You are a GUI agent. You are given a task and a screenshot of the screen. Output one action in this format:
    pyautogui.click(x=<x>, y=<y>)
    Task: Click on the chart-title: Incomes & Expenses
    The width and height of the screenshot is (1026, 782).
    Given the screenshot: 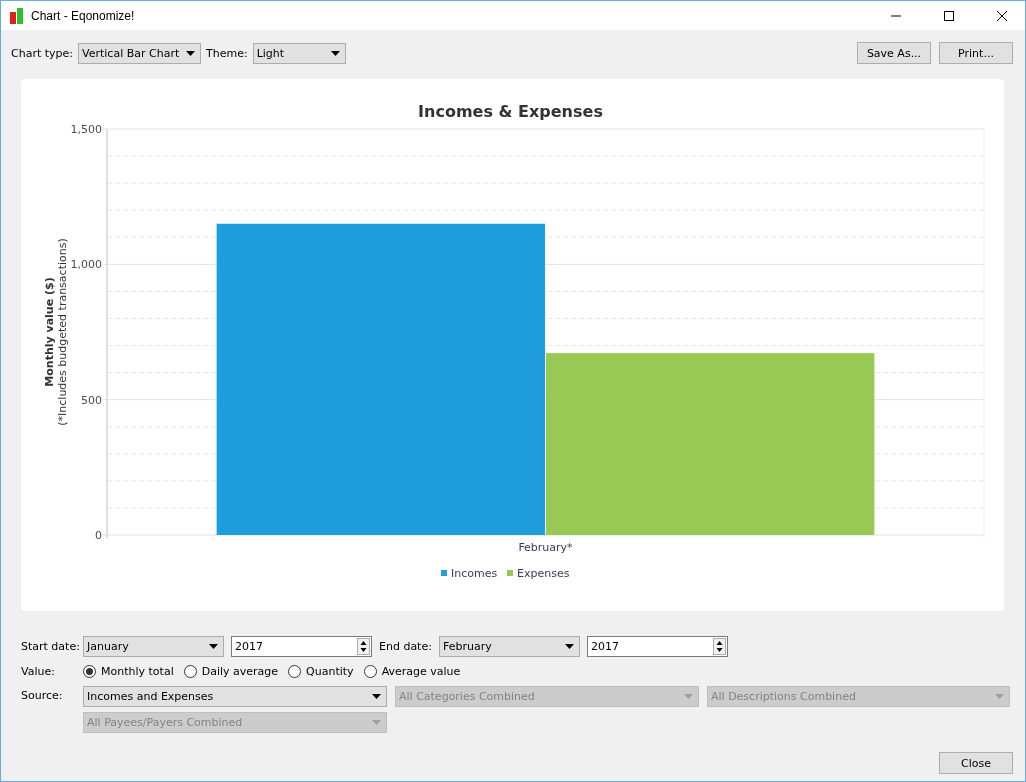 What is the action you would take?
    pyautogui.click(x=510, y=111)
    